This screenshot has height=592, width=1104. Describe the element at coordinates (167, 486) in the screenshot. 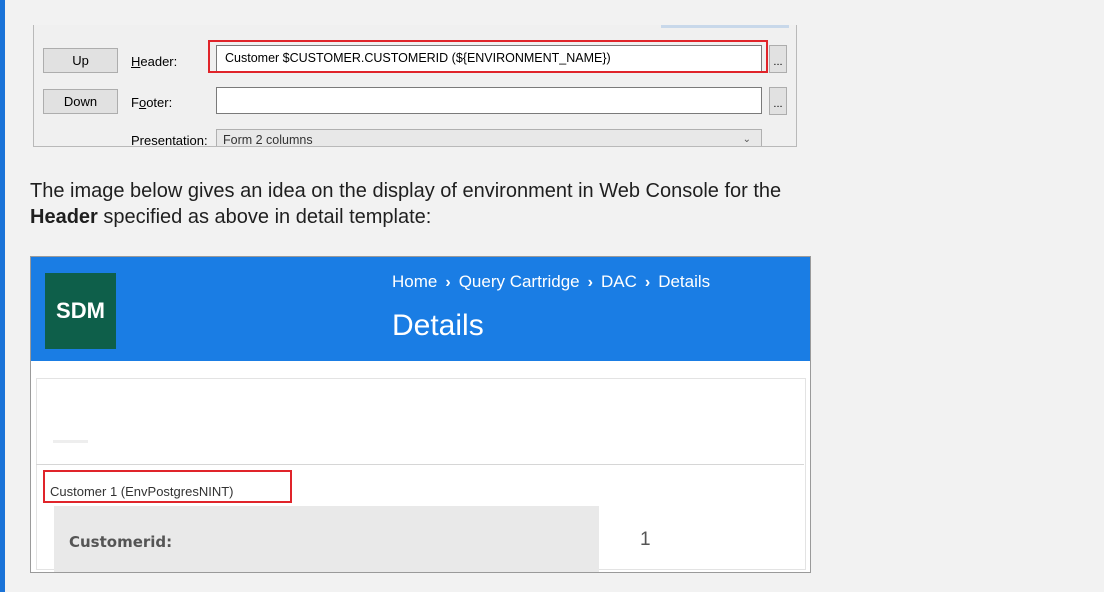

I see `customer-highlight-box` at that location.